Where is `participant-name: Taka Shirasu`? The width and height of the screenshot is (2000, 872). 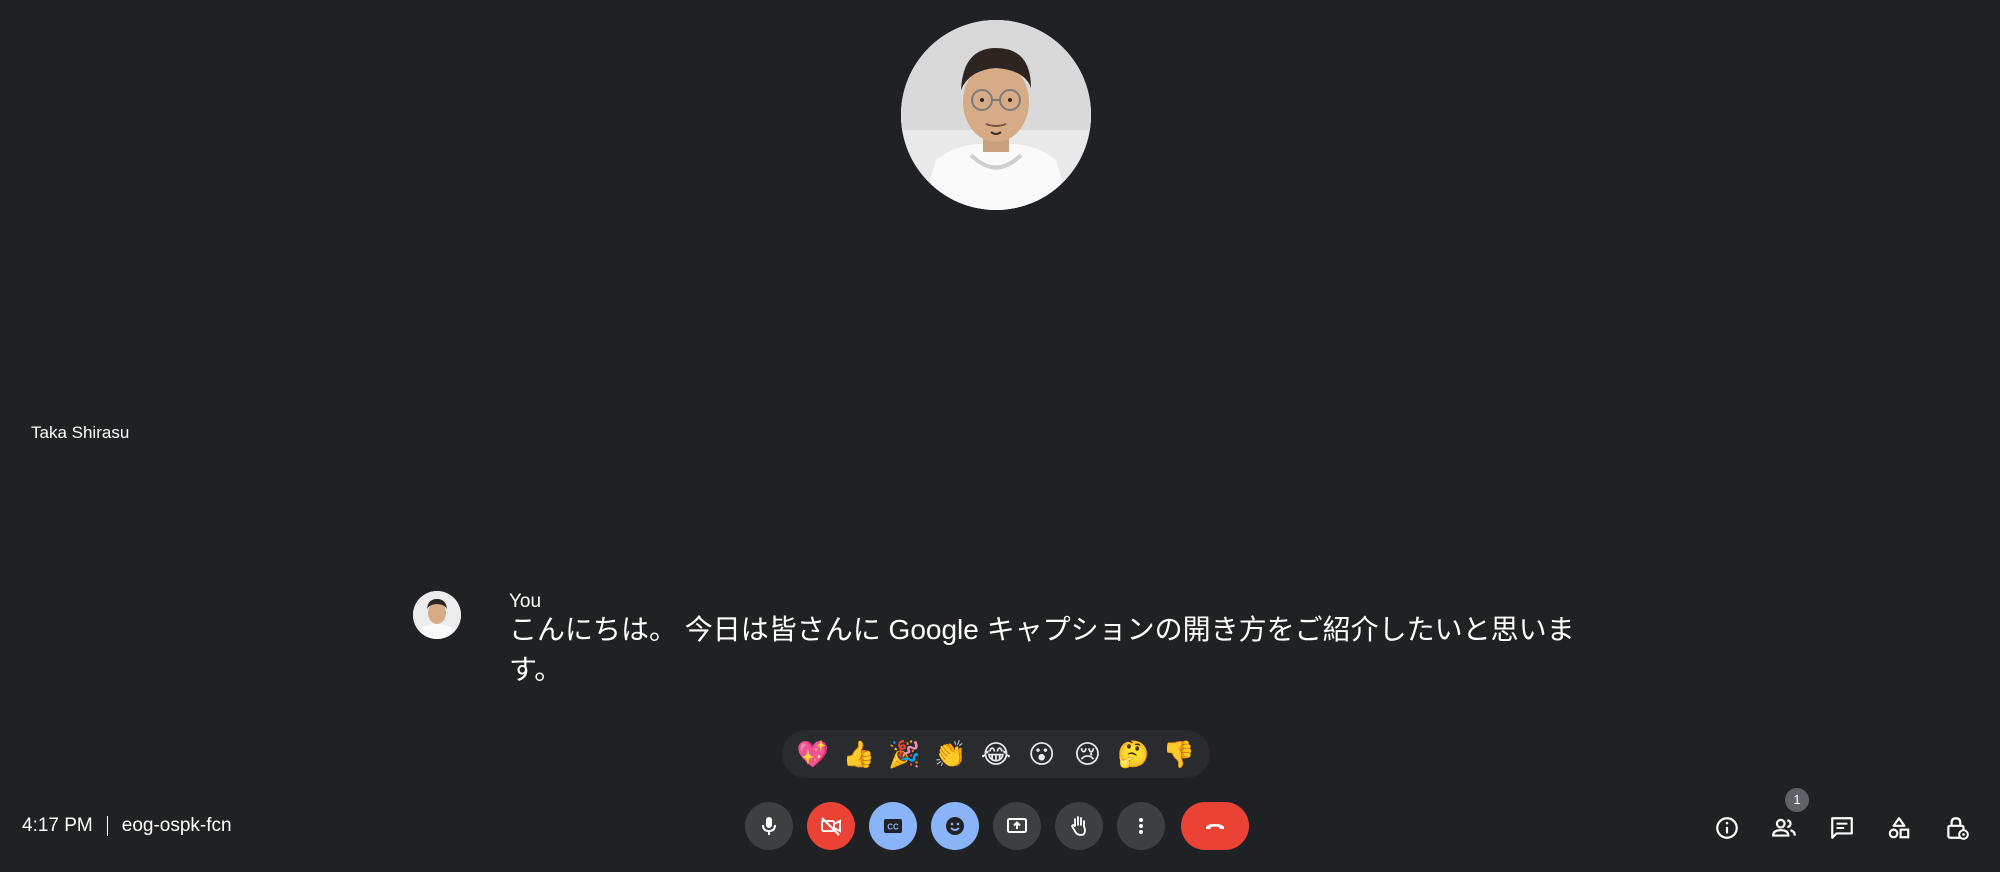
participant-name: Taka Shirasu is located at coordinates (80, 432).